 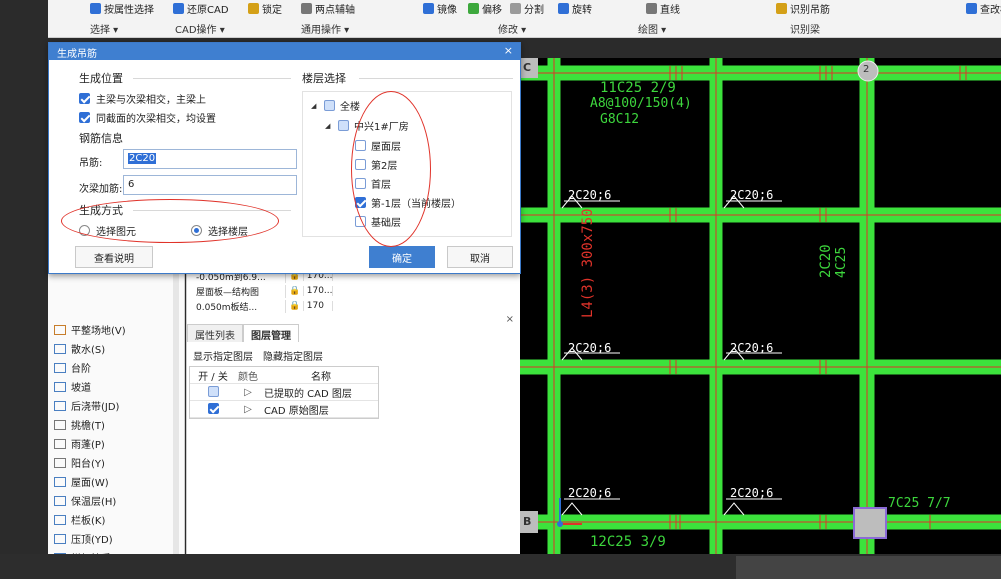 What do you see at coordinates (803, 8) in the screenshot?
I see `ribbon-button: 识别吊筋` at bounding box center [803, 8].